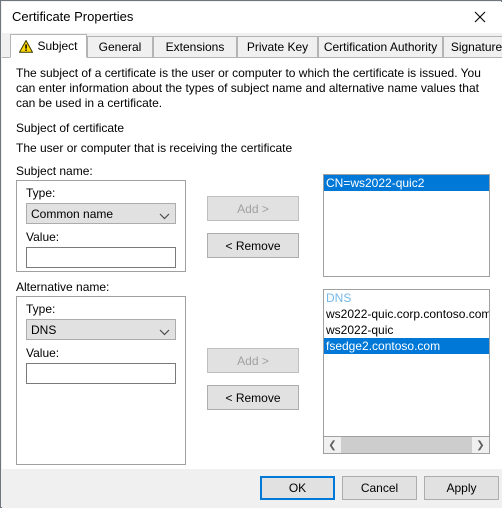  I want to click on tab-signature-label: Signature, so click(476, 47).